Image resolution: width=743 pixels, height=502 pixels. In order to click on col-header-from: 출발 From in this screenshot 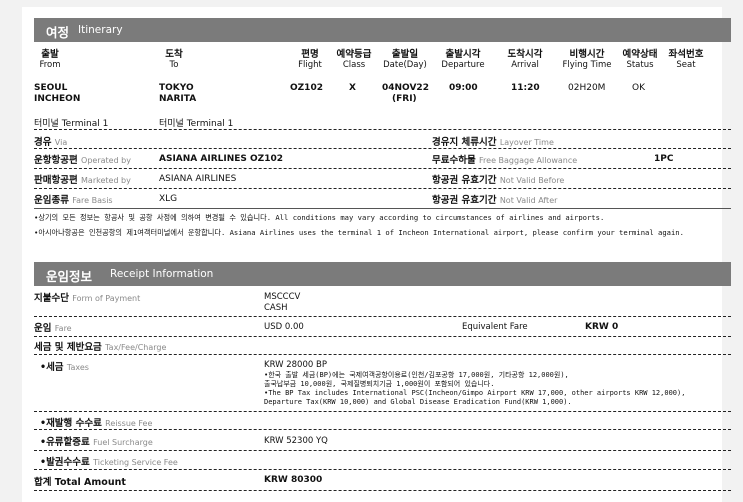, I will do `click(50, 59)`.